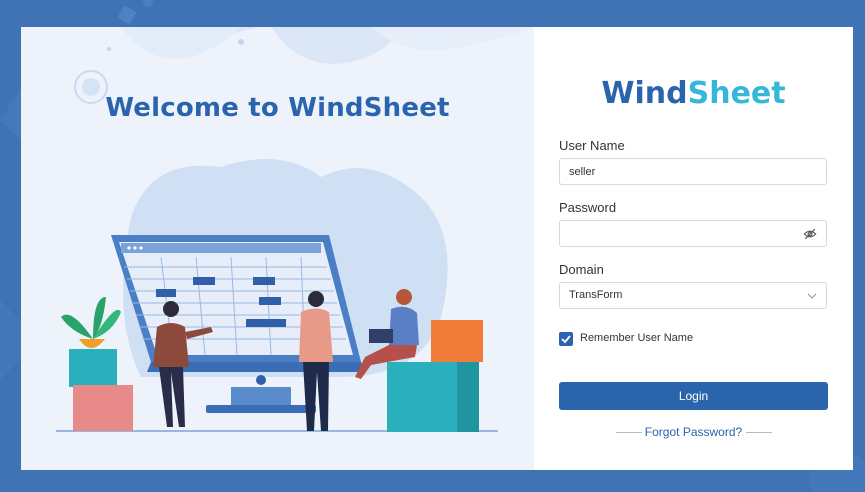 The image size is (865, 492). Describe the element at coordinates (810, 234) in the screenshot. I see `eye-off-icon` at that location.